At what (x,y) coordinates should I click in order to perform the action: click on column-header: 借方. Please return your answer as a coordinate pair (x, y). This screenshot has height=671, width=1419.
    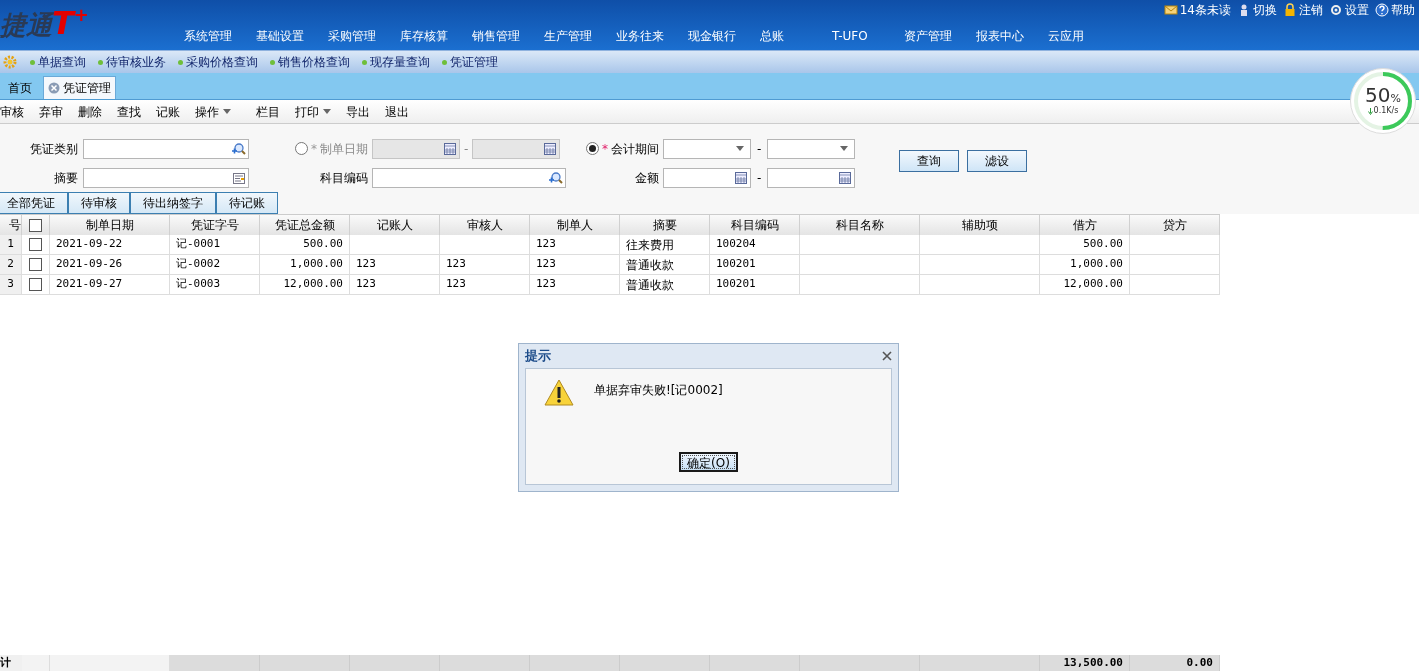
    Looking at the image, I should click on (1085, 225).